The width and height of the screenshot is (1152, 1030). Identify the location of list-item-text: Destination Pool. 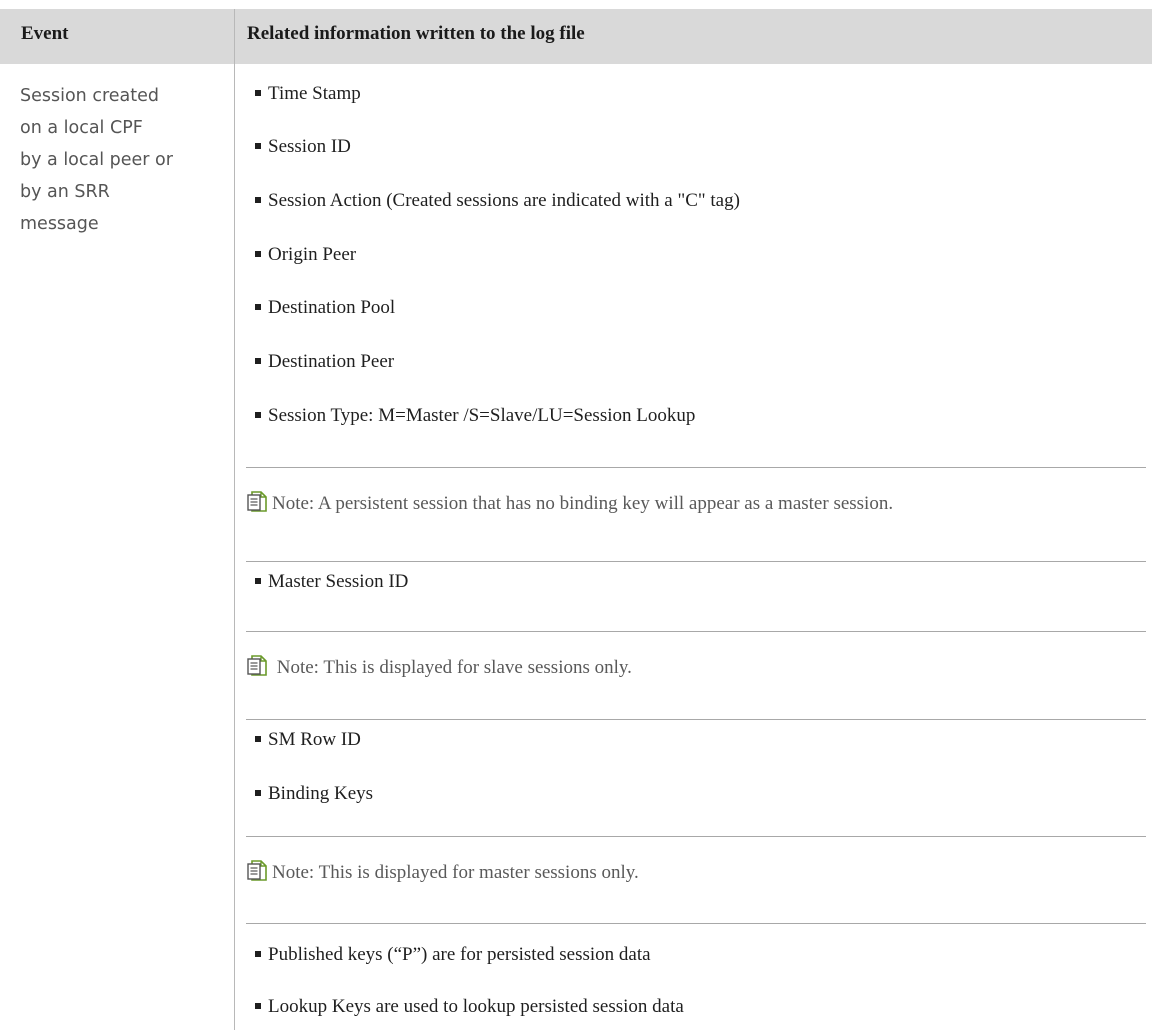
(332, 307).